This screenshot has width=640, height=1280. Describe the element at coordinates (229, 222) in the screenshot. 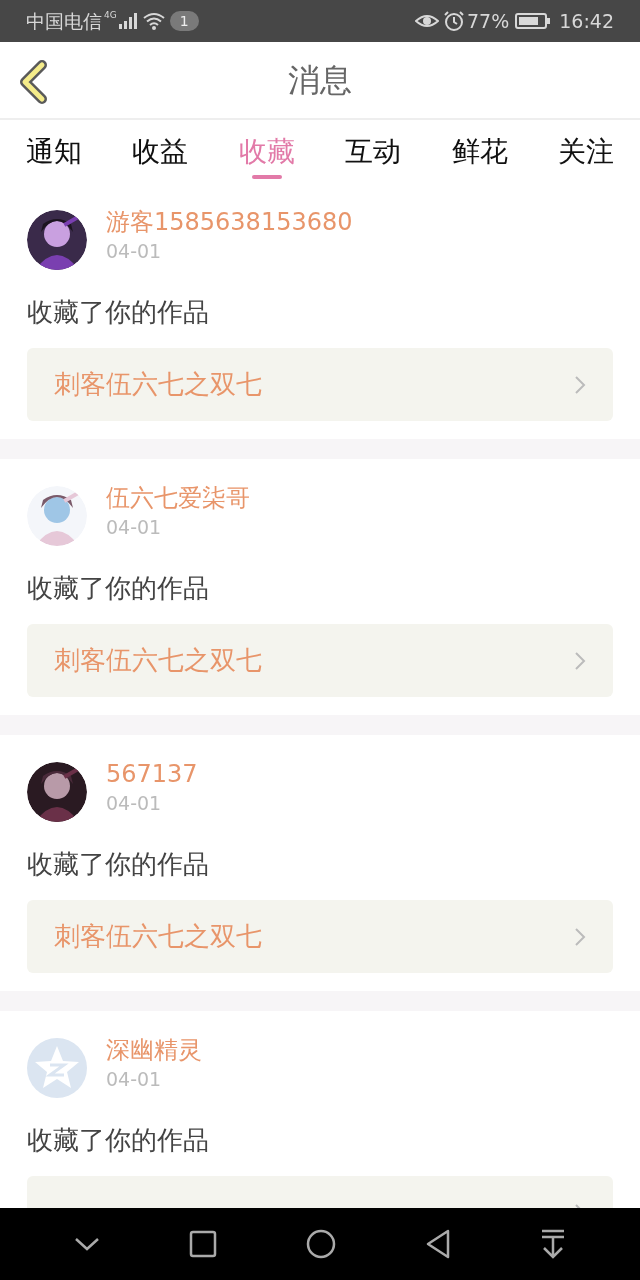

I see `user-name: 游客1585638153680` at that location.